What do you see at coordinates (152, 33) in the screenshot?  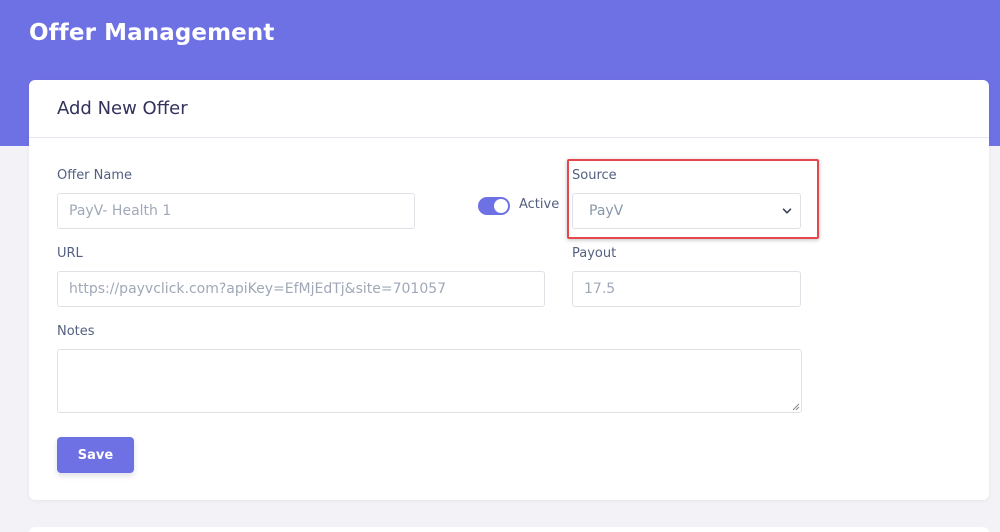 I see `page-title: Offer Management` at bounding box center [152, 33].